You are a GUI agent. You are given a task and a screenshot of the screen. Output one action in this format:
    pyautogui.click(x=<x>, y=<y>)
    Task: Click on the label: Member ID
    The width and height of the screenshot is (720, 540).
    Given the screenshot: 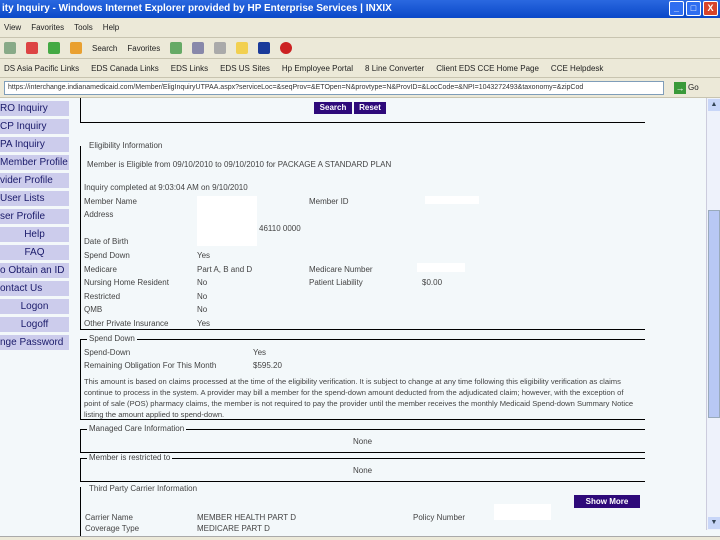 What is the action you would take?
    pyautogui.click(x=329, y=201)
    